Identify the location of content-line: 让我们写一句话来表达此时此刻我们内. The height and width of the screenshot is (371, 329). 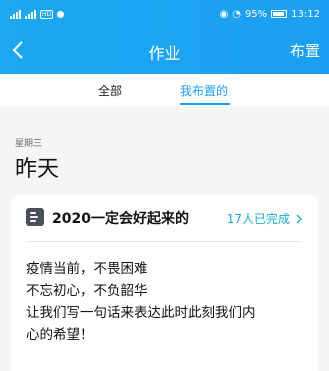
(141, 313).